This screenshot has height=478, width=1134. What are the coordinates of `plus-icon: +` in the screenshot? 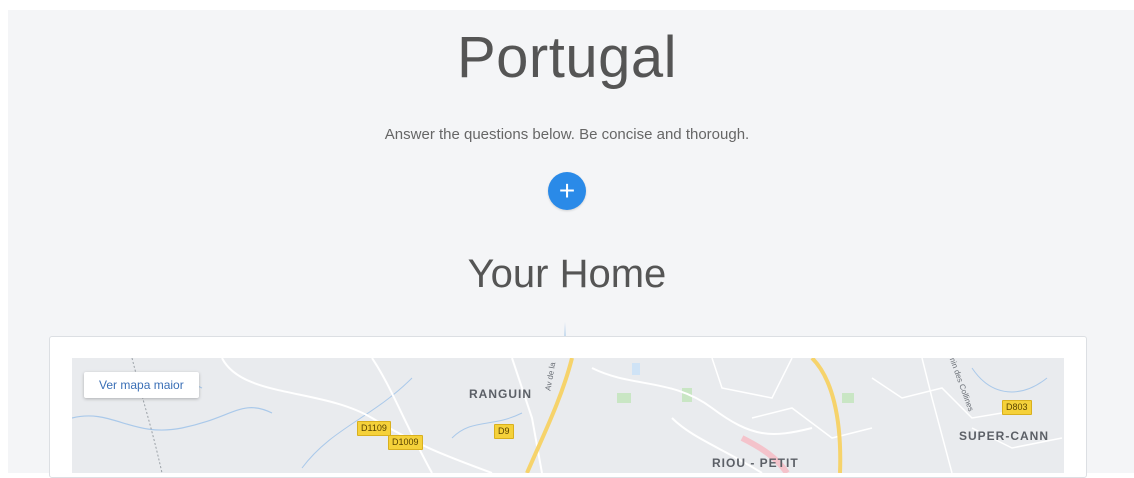 It's located at (567, 190).